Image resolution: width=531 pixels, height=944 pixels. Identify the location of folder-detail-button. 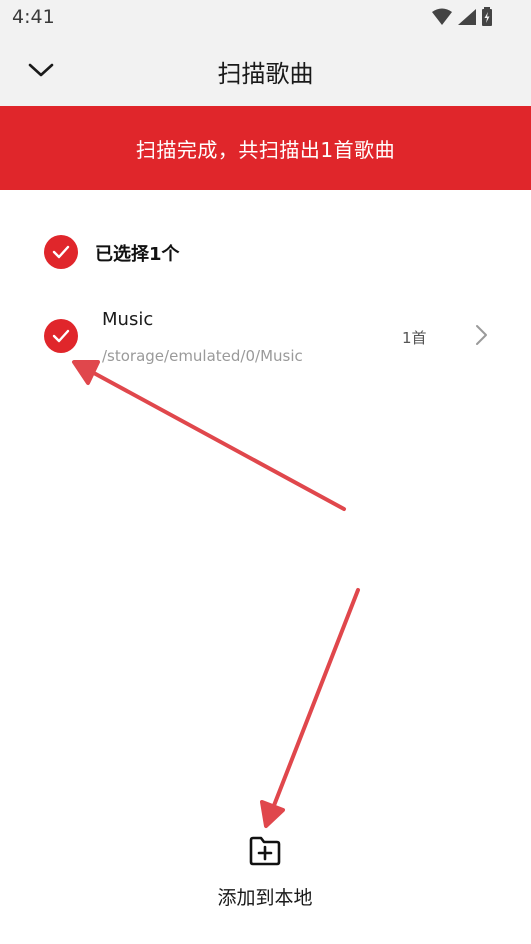
(481, 335).